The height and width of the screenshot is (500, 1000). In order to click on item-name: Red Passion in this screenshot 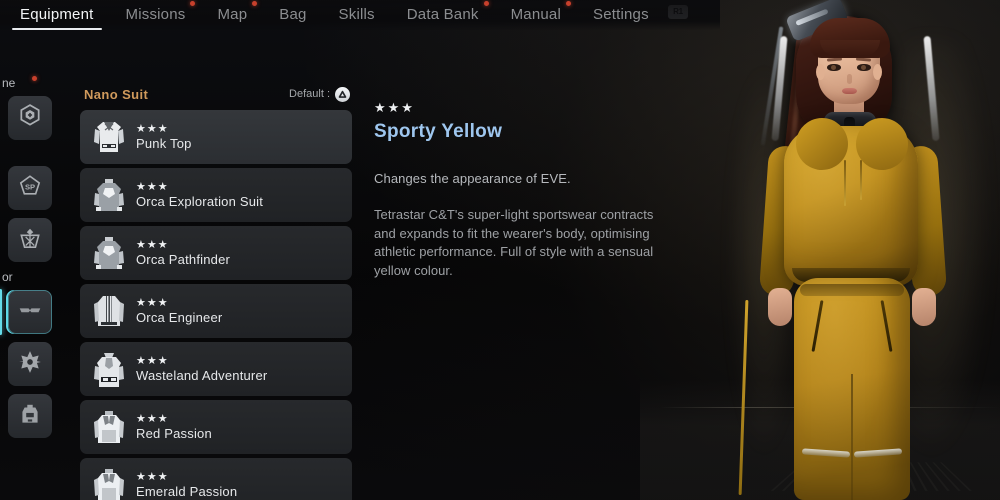, I will do `click(174, 433)`.